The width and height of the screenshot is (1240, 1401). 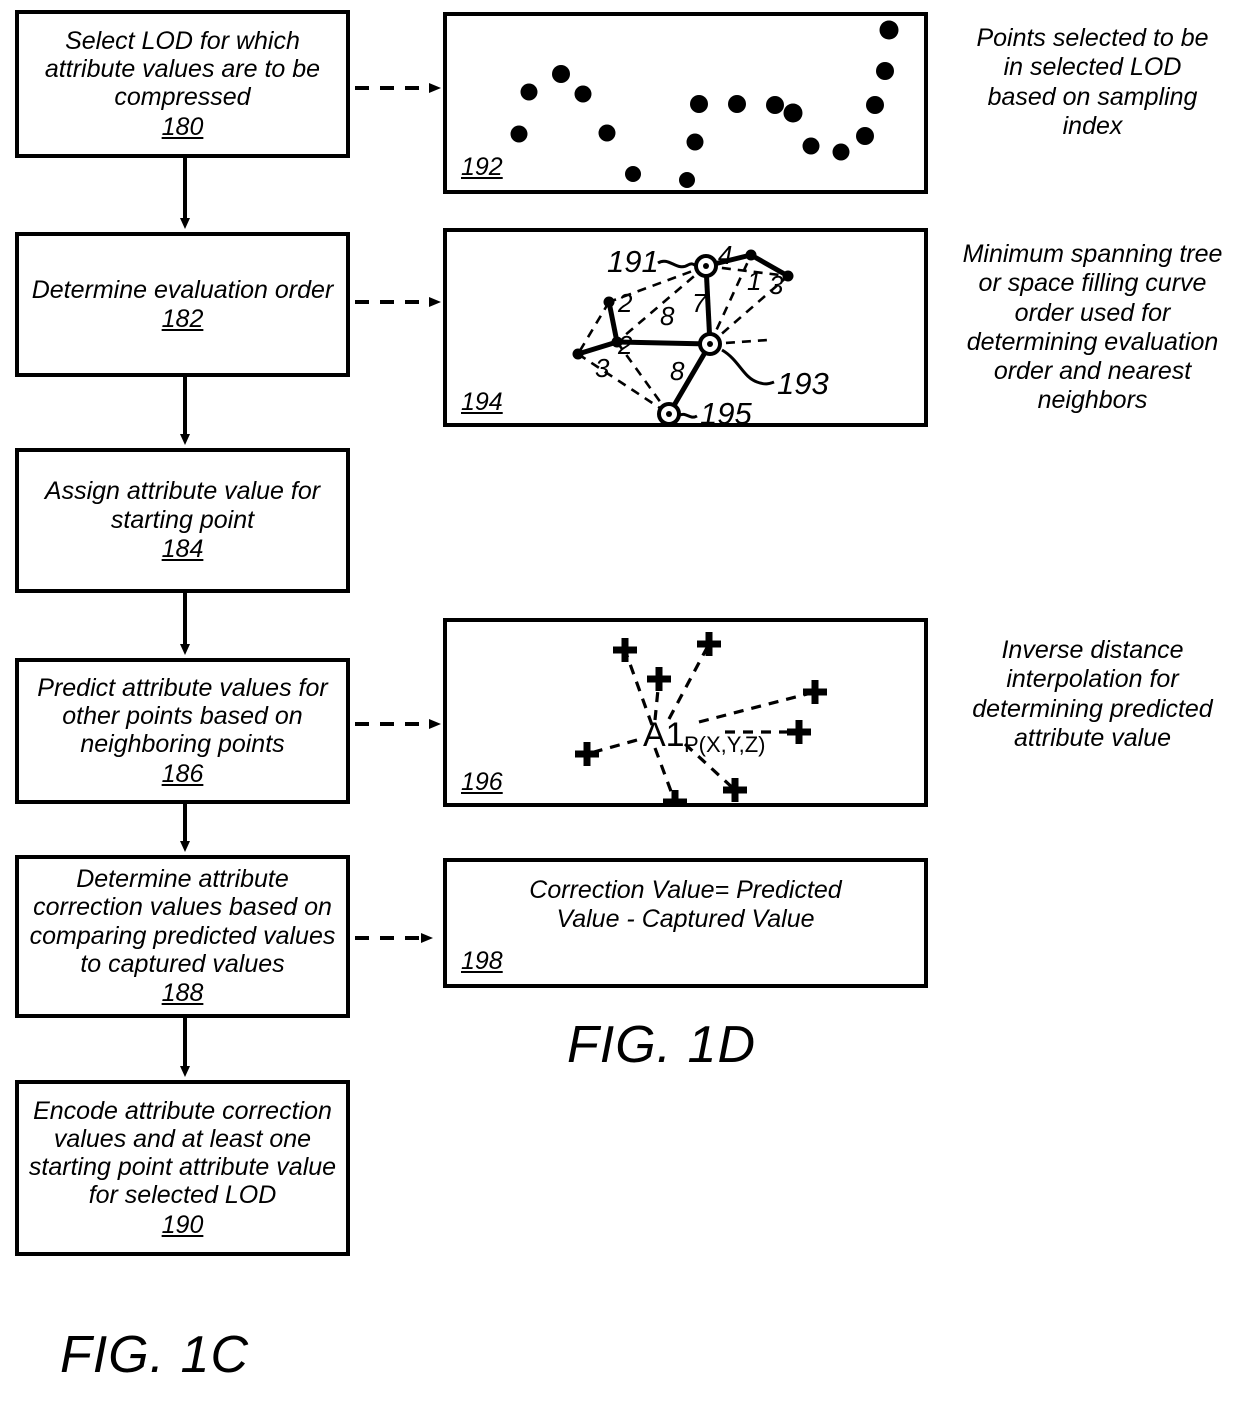 What do you see at coordinates (182, 289) in the screenshot?
I see `flow-step-182-text: Determine evaluation order` at bounding box center [182, 289].